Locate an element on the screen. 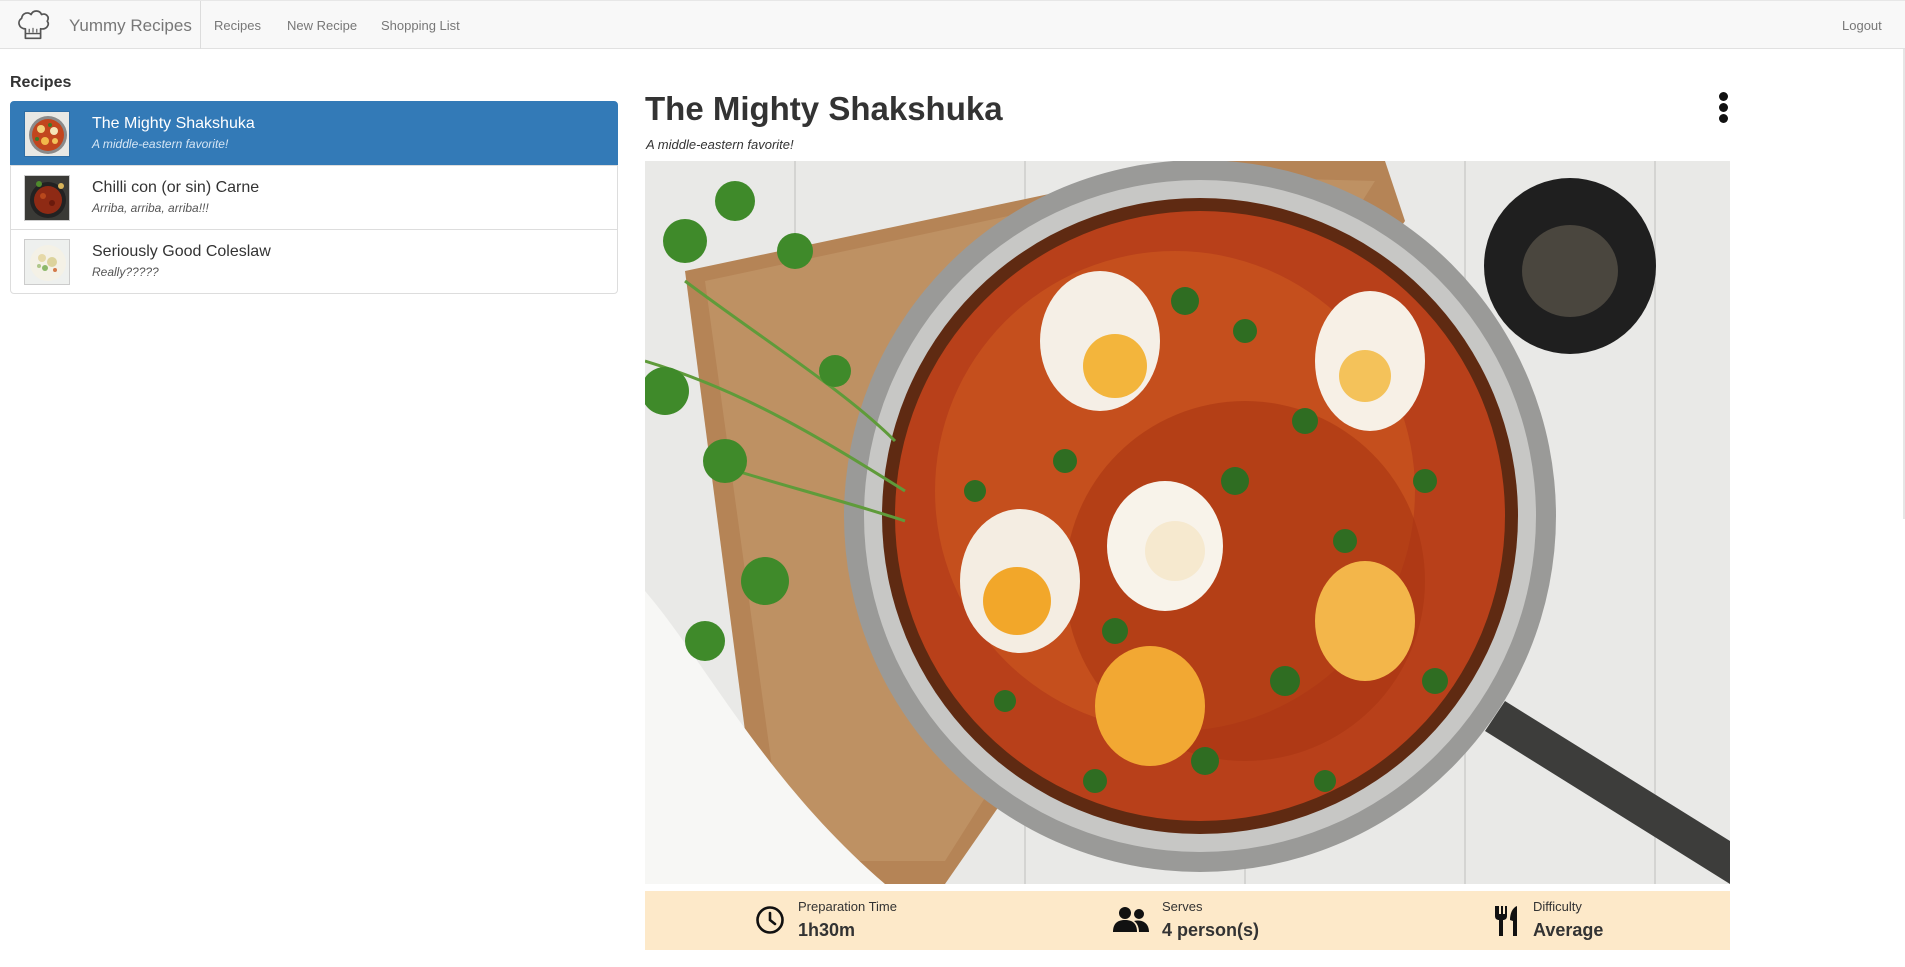 The height and width of the screenshot is (967, 1905). brand-link: Yummy Recipes is located at coordinates (100, 25).